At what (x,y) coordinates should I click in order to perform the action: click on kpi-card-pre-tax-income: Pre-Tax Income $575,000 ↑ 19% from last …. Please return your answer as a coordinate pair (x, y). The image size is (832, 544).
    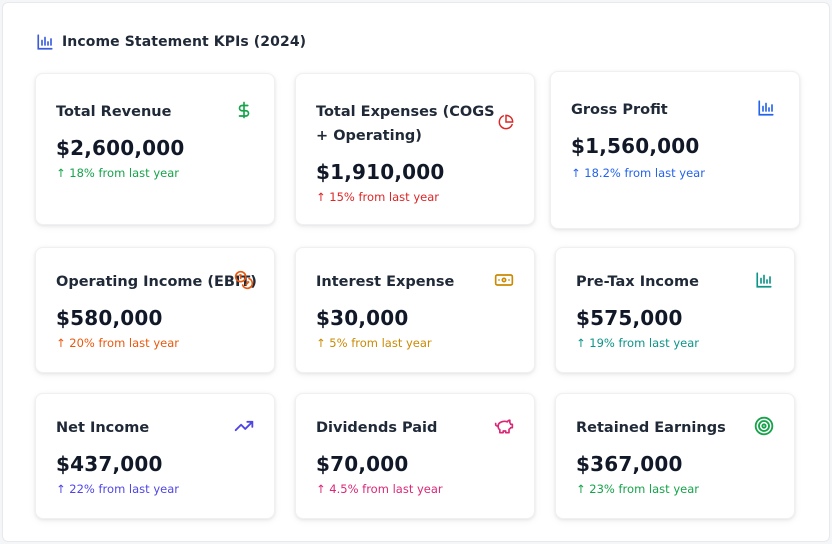
    Looking at the image, I should click on (675, 310).